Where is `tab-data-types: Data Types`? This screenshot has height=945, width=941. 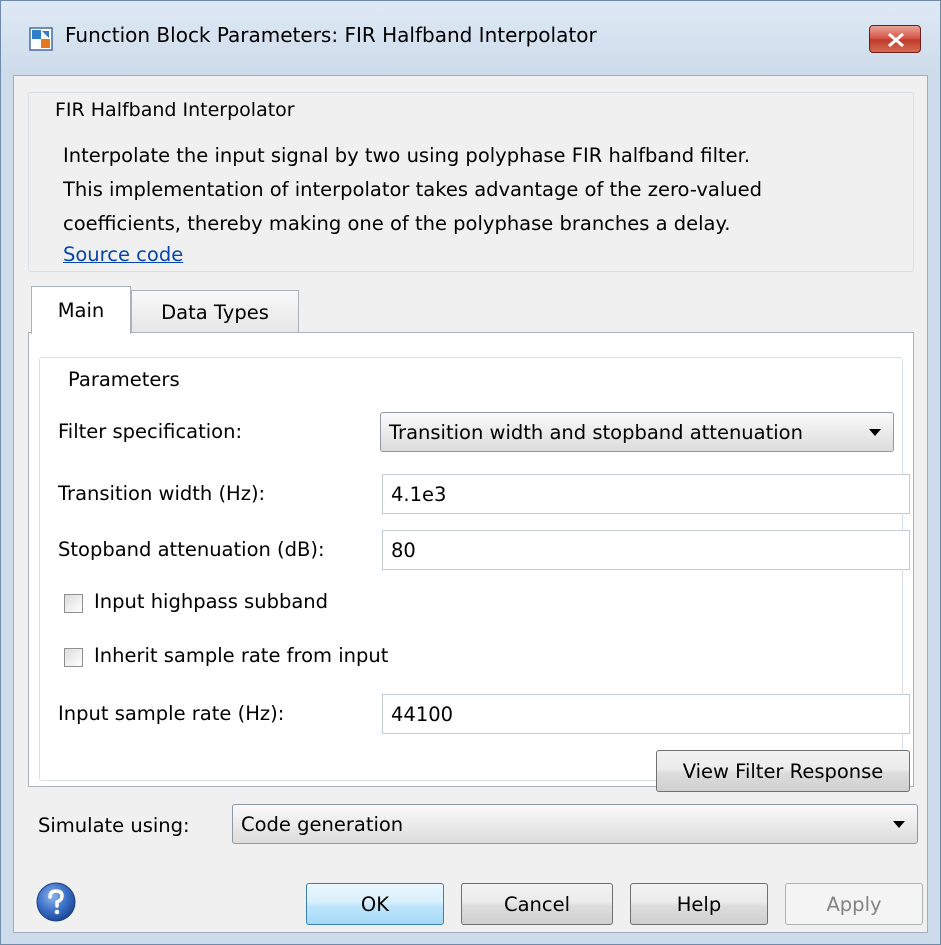 tab-data-types: Data Types is located at coordinates (215, 312).